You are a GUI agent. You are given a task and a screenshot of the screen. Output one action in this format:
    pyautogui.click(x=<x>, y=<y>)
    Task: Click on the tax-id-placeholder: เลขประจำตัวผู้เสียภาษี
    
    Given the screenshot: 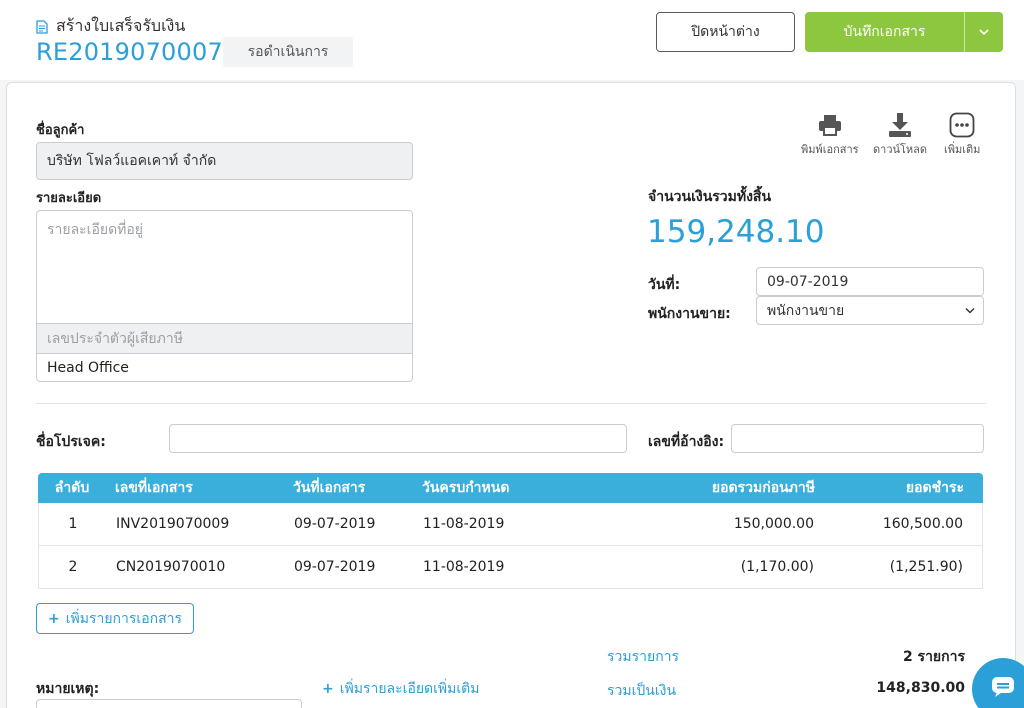 What is the action you would take?
    pyautogui.click(x=115, y=338)
    